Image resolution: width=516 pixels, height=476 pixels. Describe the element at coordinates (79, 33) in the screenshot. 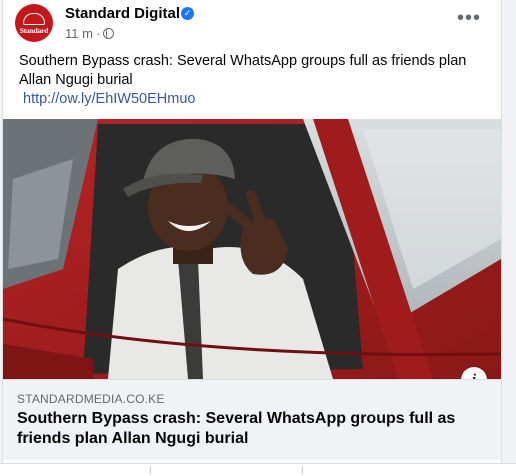

I see `post-timestamp: 11 m` at that location.